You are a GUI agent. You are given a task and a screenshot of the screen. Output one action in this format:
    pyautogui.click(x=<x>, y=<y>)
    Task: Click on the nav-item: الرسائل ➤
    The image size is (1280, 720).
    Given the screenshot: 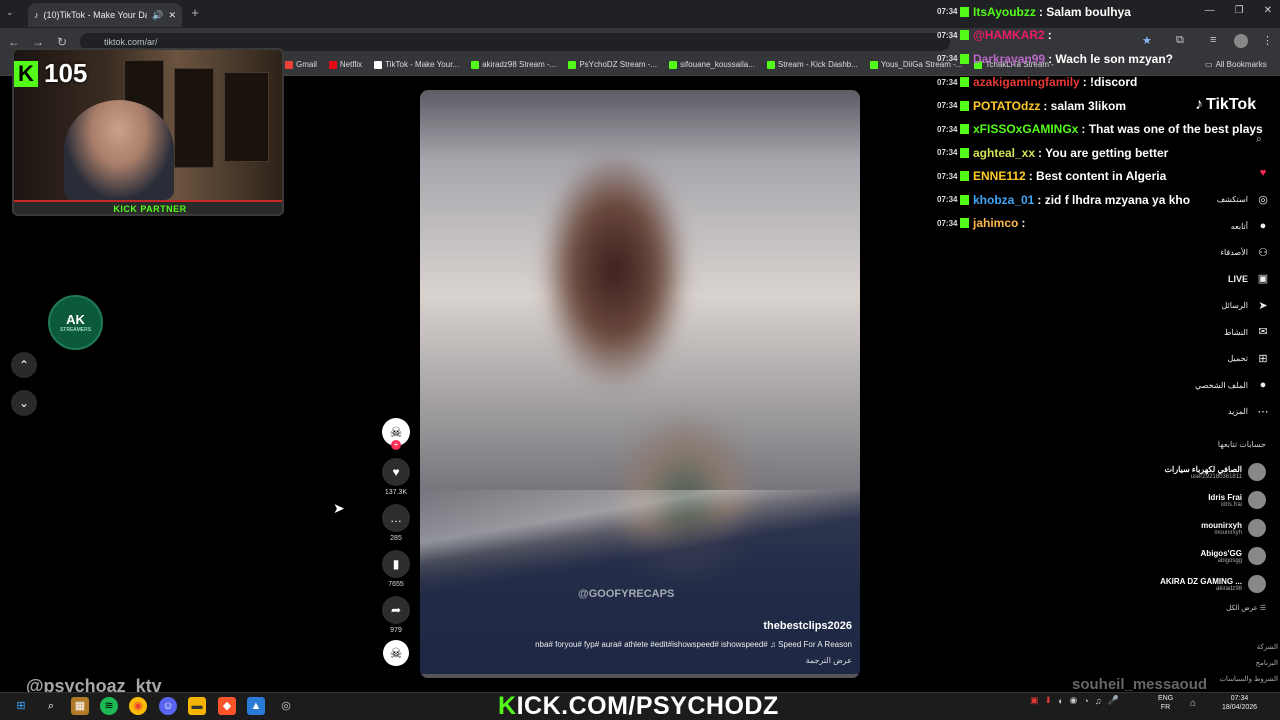 What is the action you would take?
    pyautogui.click(x=1215, y=306)
    